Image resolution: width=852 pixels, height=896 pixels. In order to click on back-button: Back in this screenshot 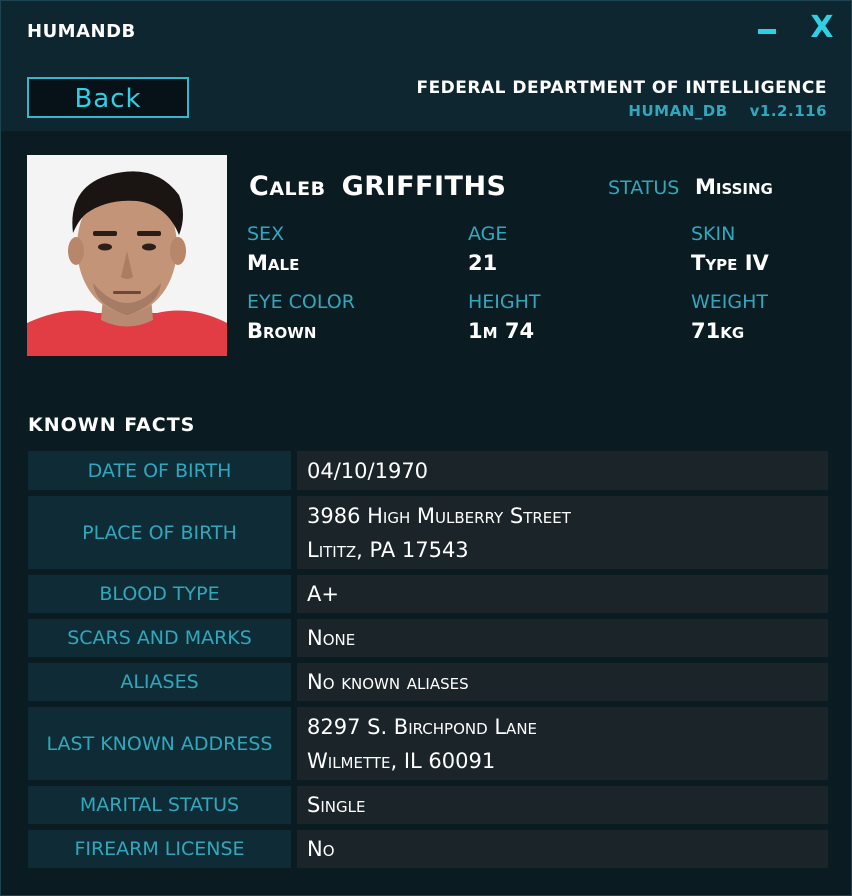, I will do `click(108, 97)`.